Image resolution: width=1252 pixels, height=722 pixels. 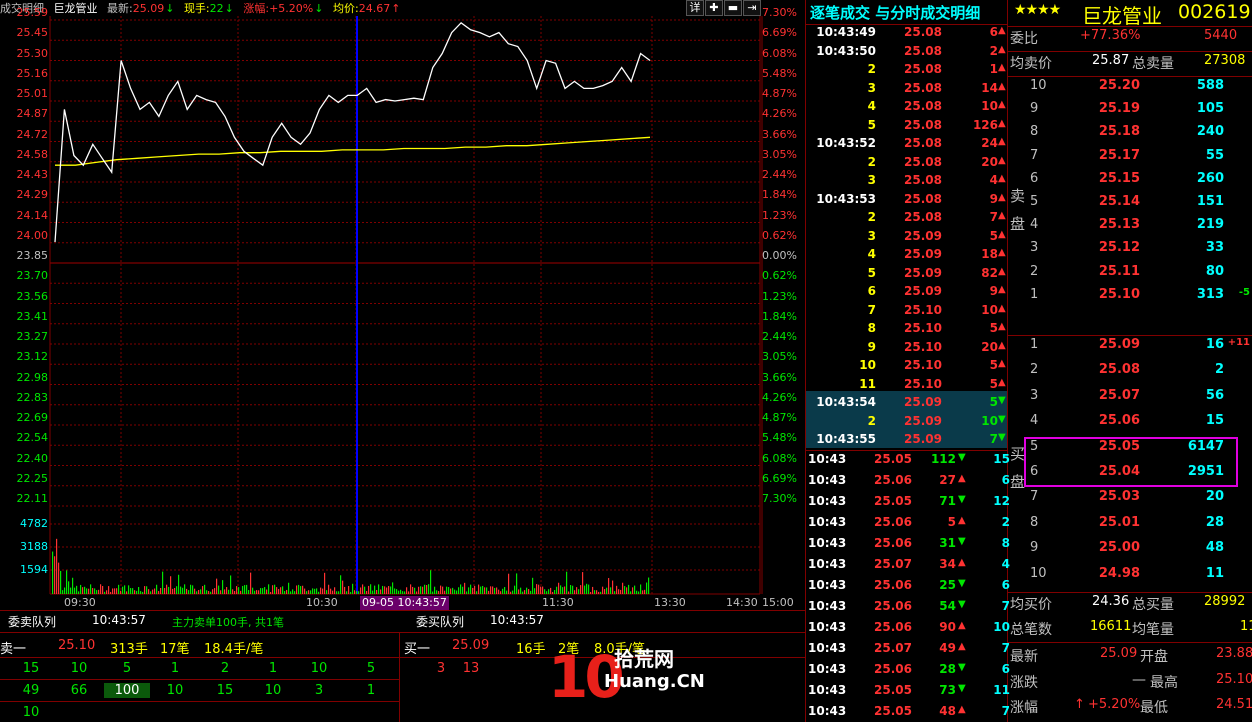 I want to click on tick-price: 25.10, so click(x=923, y=346).